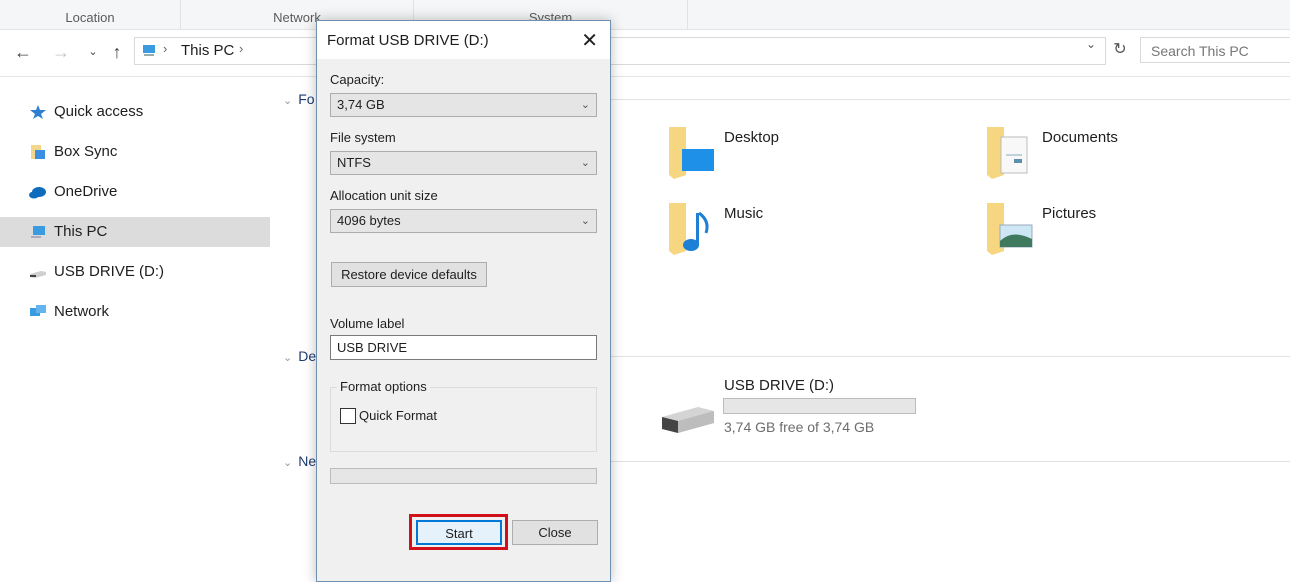 Image resolution: width=1290 pixels, height=582 pixels. I want to click on documents-folder-icon, so click(1007, 153).